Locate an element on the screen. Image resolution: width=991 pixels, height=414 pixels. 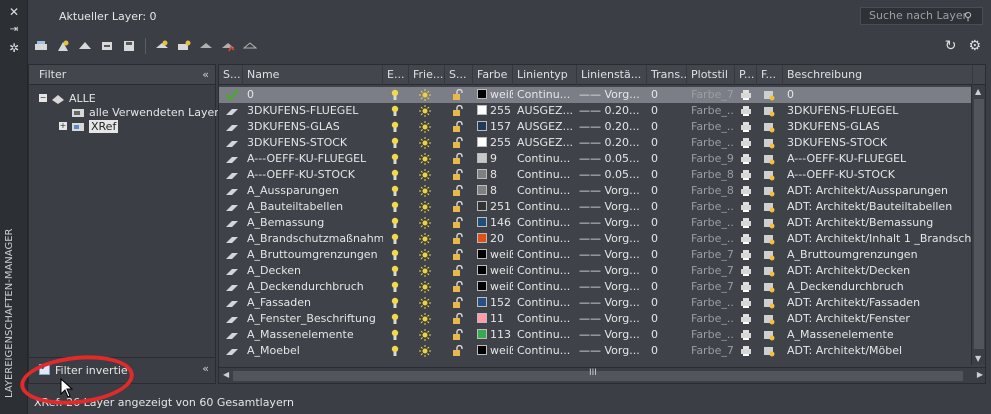
scroll-up-icon: ▲ is located at coordinates (978, 91).